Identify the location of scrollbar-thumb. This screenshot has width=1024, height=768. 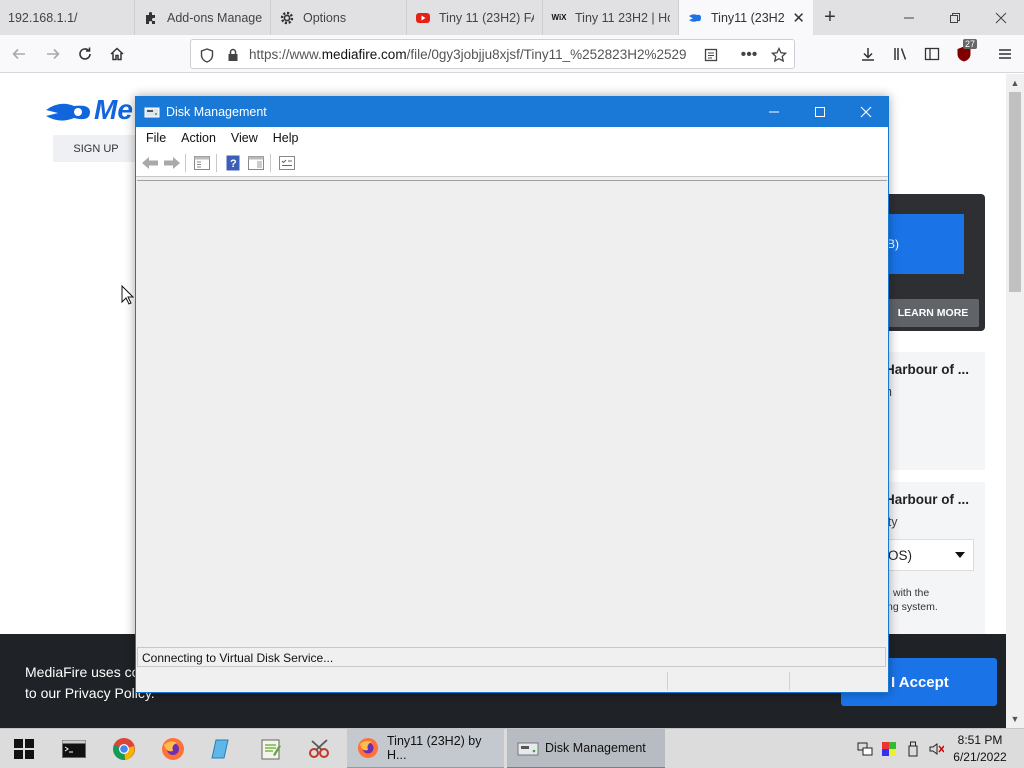
(1015, 192).